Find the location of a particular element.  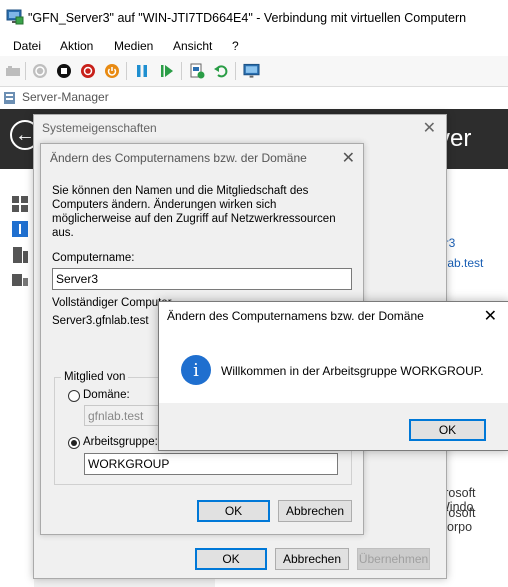

domain-radio is located at coordinates (74, 396).